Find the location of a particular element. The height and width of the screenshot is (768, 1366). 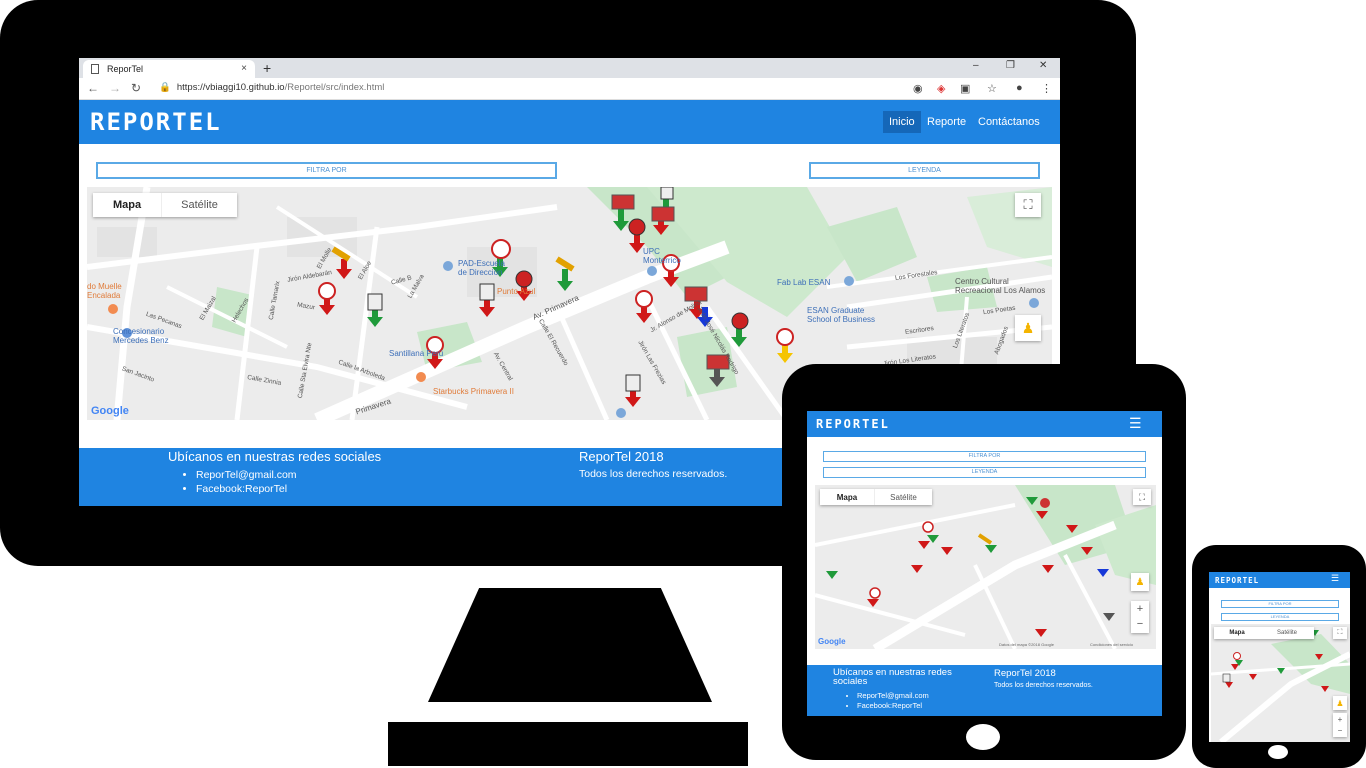

tablet-app-logo: REPORTEL is located at coordinates (853, 424).